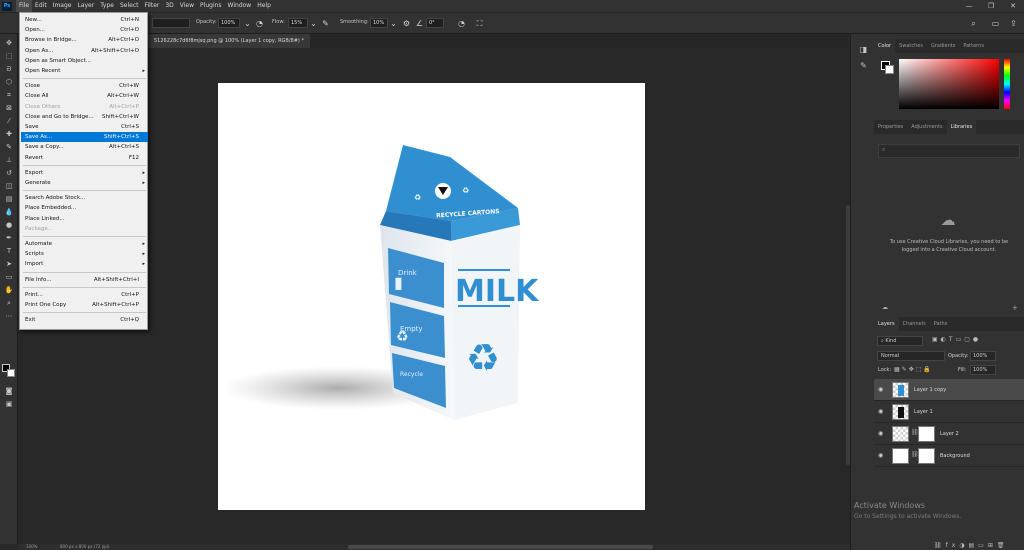 The width and height of the screenshot is (1024, 550). Describe the element at coordinates (886, 324) in the screenshot. I see `tab-layers: Layers` at that location.